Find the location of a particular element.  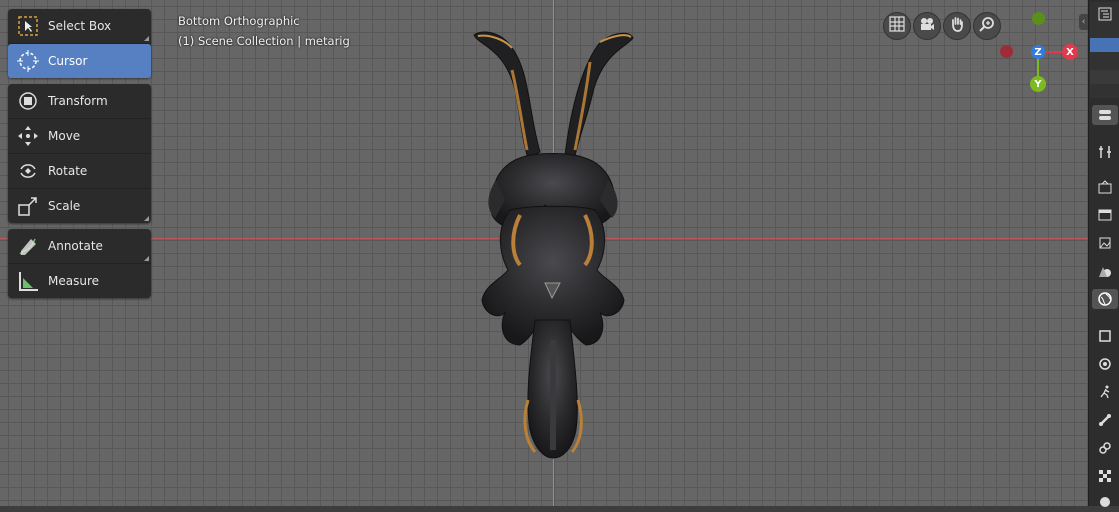

tool-label-select-box: Select Box is located at coordinates (80, 26).